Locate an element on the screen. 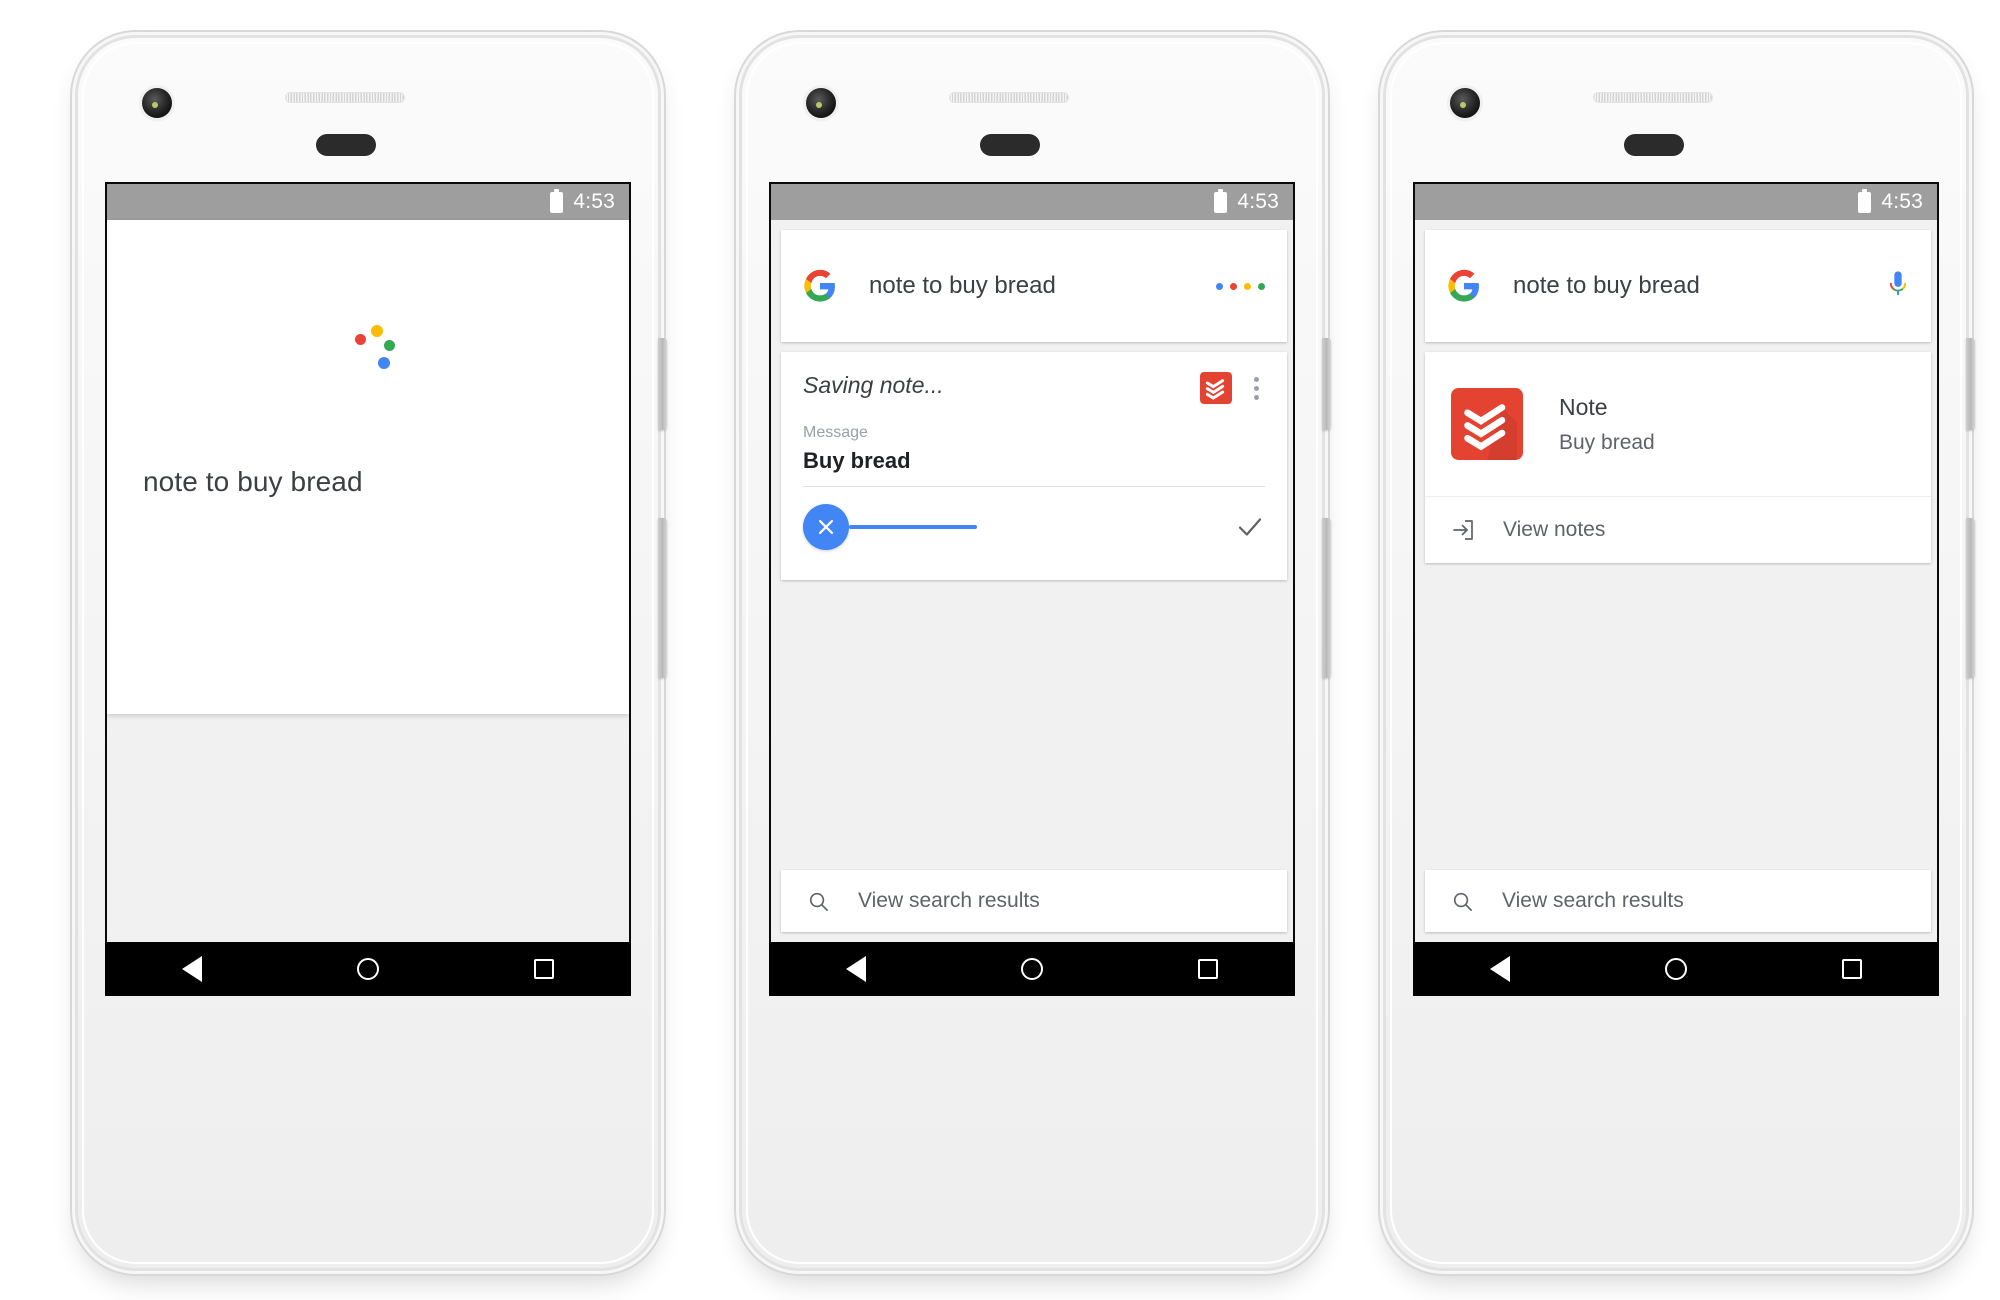  note-result-title: Note is located at coordinates (1583, 406).